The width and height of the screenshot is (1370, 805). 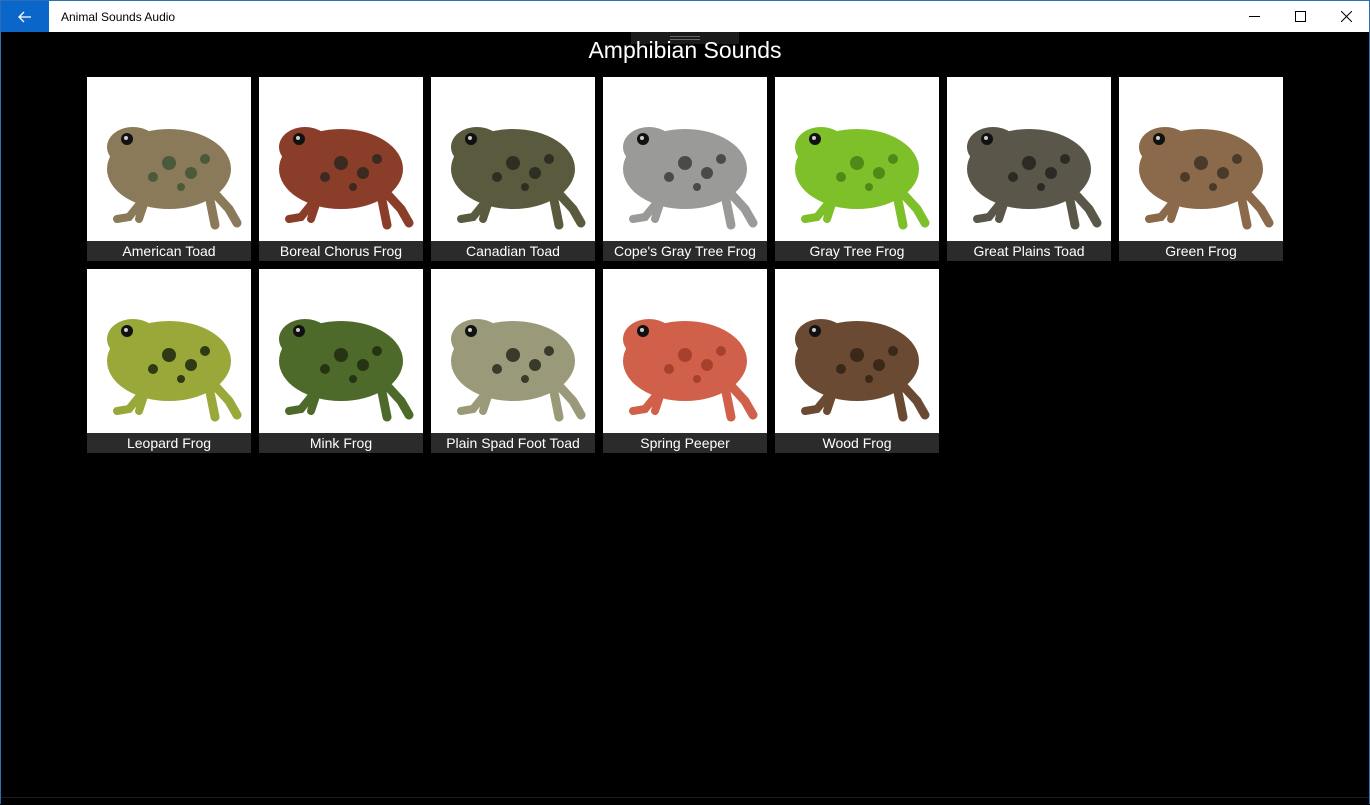 What do you see at coordinates (857, 251) in the screenshot?
I see `animal-tile-label: Gray Tree Frog` at bounding box center [857, 251].